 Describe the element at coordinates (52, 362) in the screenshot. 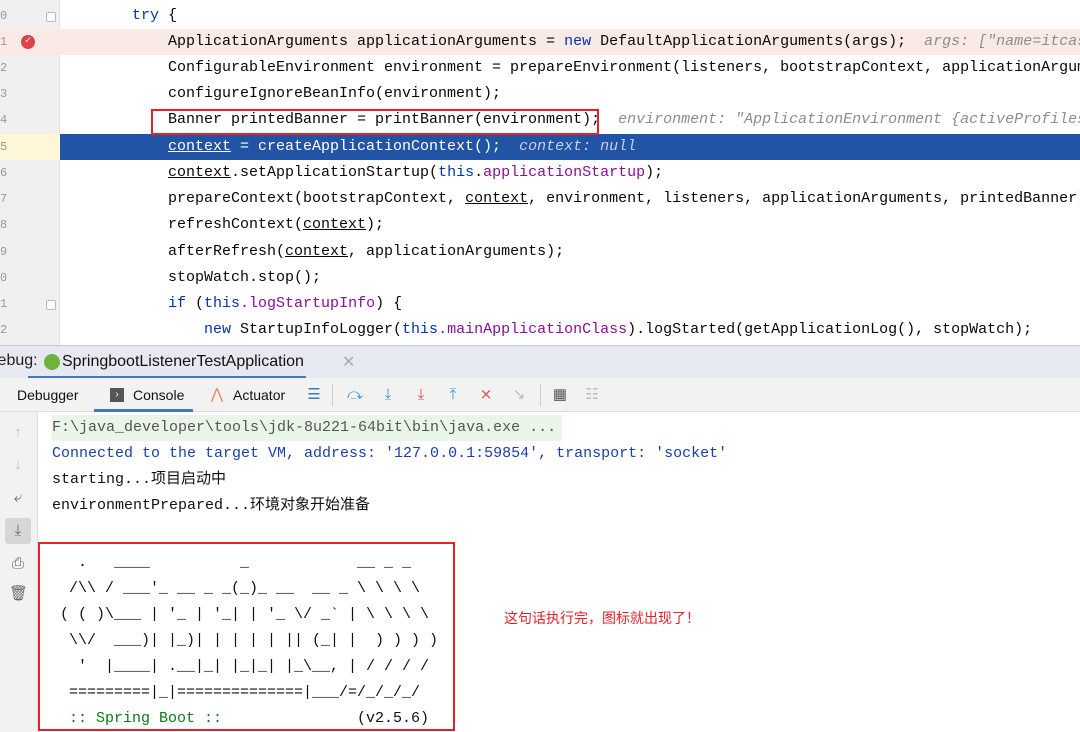

I see `spring-boot-icon` at that location.